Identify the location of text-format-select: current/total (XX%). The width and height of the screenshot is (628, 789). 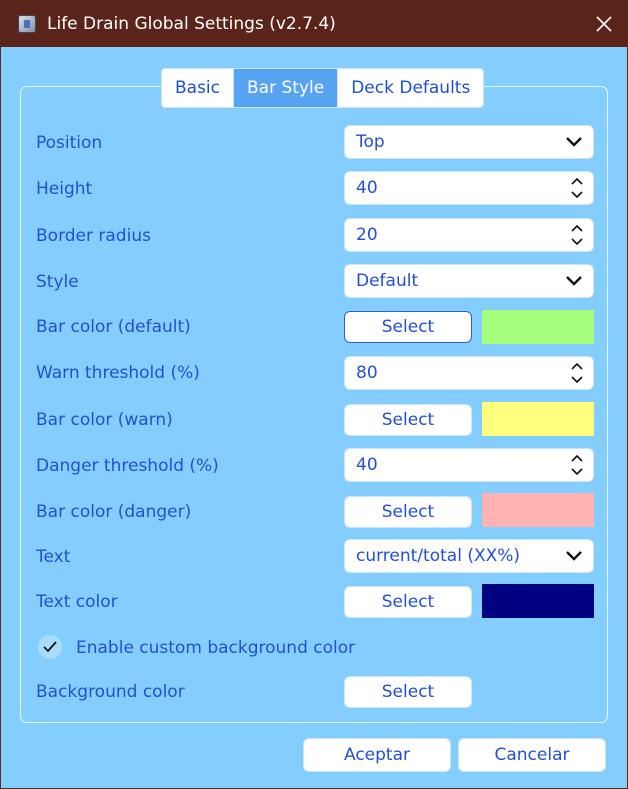
(469, 556).